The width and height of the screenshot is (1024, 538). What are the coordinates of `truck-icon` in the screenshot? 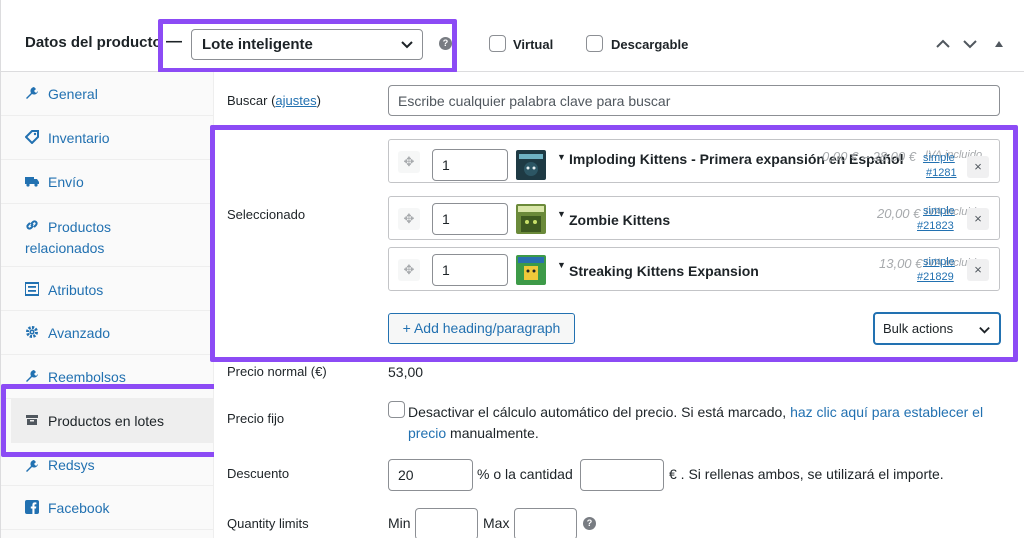 It's located at (32, 182).